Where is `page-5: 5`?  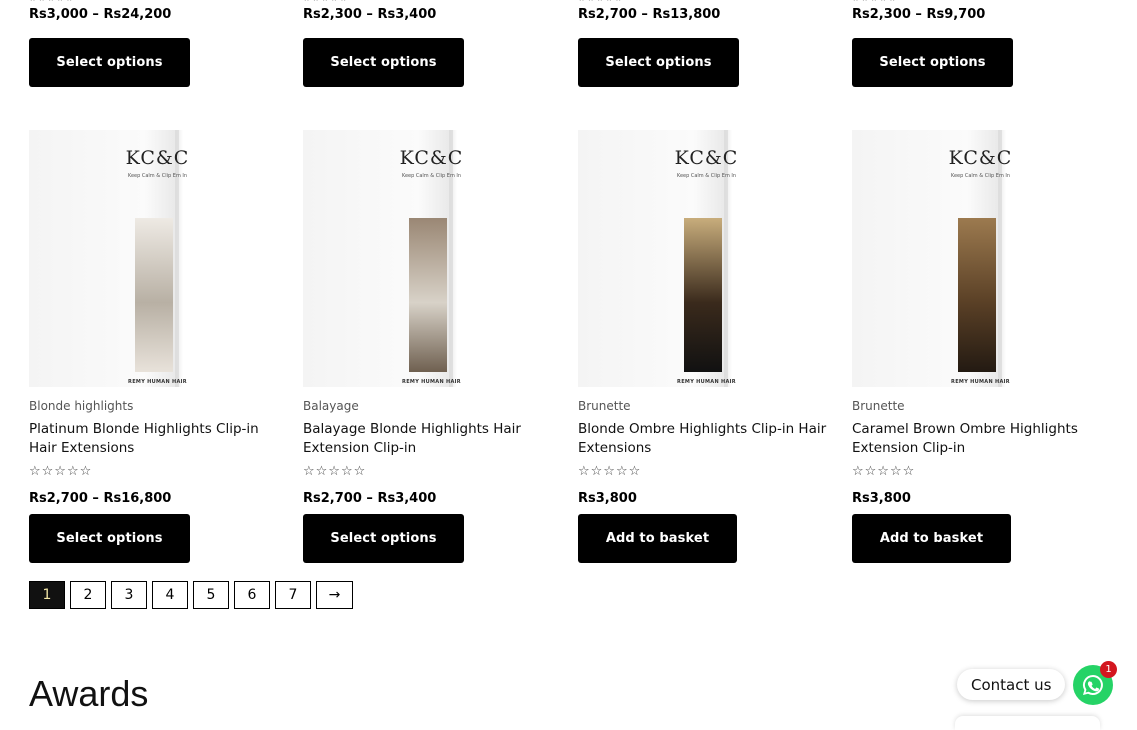 page-5: 5 is located at coordinates (211, 595).